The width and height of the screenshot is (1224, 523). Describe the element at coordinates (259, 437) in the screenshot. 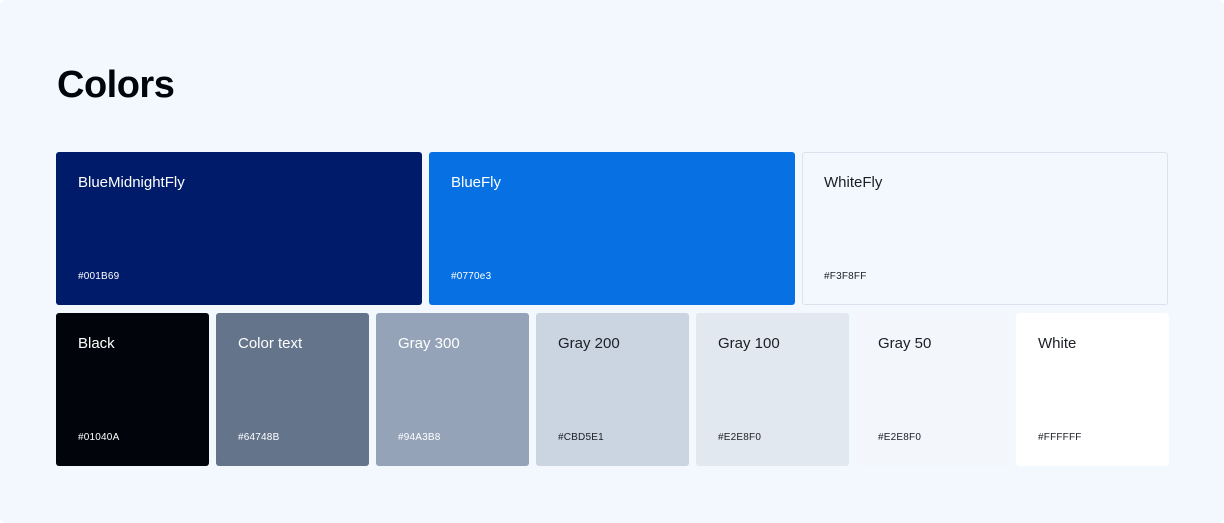

I see `swatch-hex: #64748B` at that location.